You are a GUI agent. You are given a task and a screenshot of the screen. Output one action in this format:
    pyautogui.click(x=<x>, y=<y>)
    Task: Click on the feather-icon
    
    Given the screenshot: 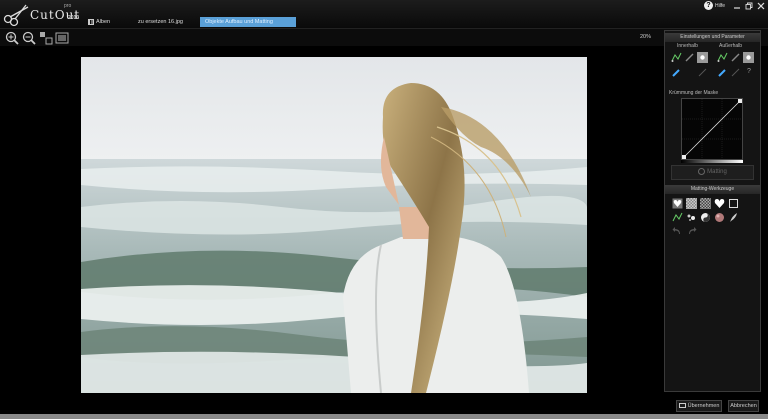 What is the action you would take?
    pyautogui.click(x=733, y=217)
    